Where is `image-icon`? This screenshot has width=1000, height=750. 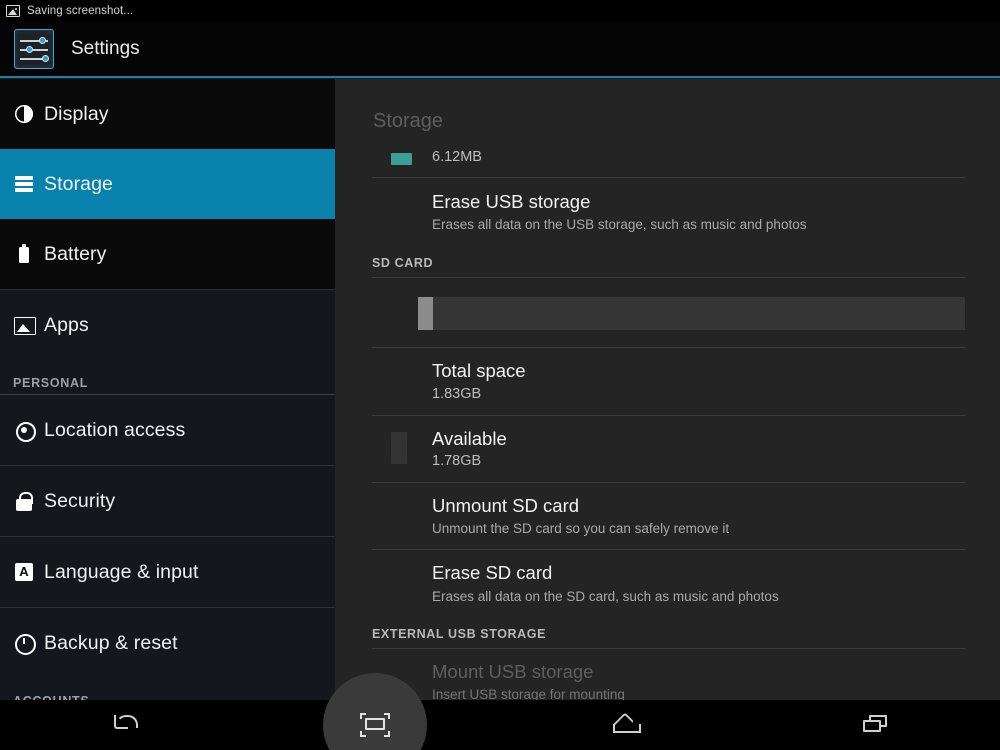 image-icon is located at coordinates (13, 11).